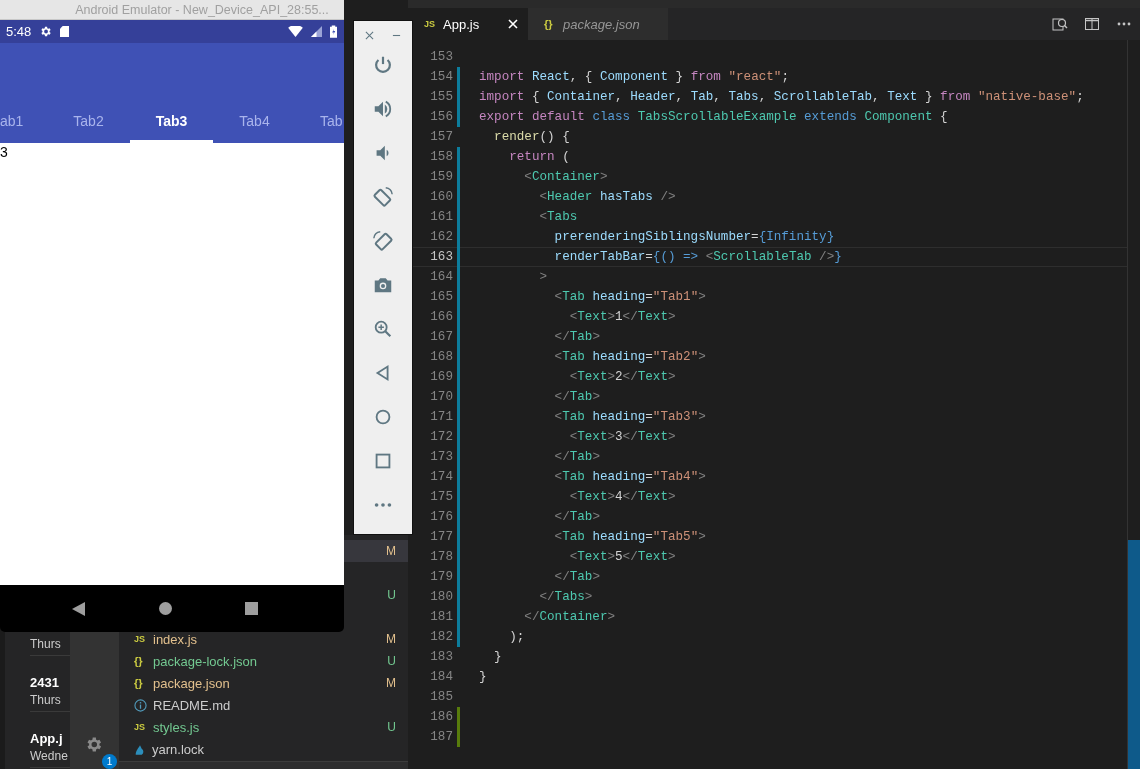  What do you see at coordinates (713, 117) in the screenshot?
I see `code-line: export default class TabsScrollableExample extends Component {` at bounding box center [713, 117].